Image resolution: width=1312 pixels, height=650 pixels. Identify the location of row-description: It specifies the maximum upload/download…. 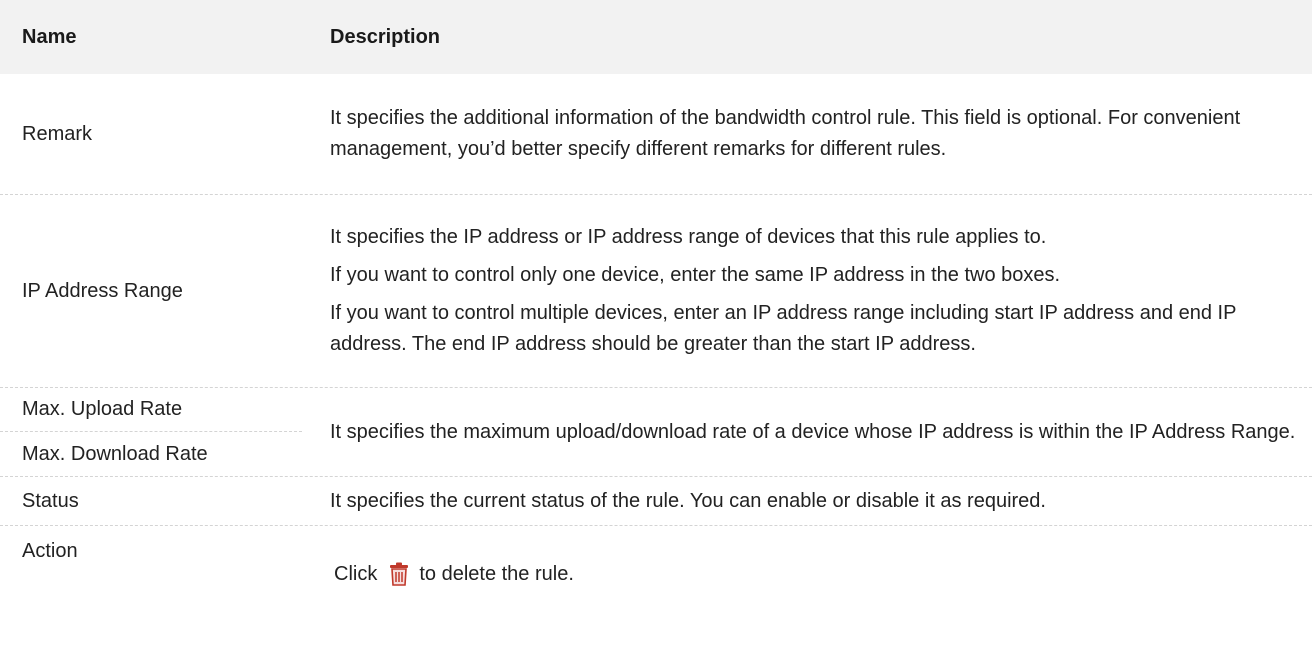
(815, 432).